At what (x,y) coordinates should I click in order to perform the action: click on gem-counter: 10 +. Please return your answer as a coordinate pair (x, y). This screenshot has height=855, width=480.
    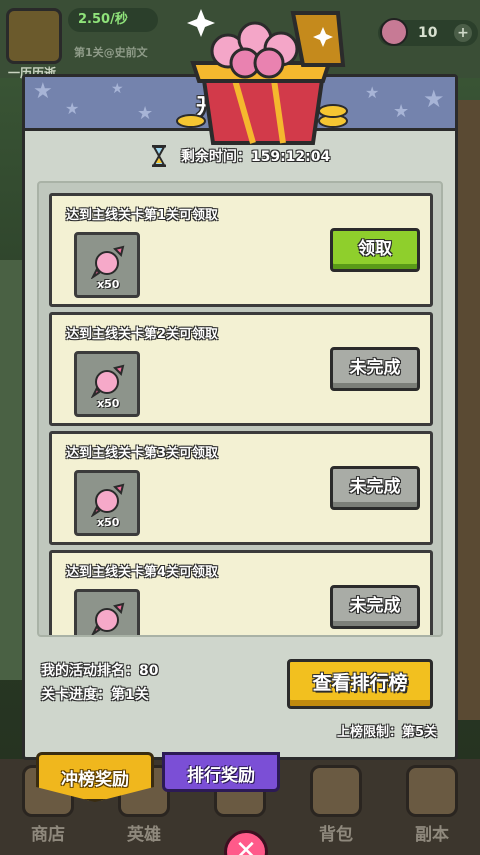
    Looking at the image, I should click on (428, 32).